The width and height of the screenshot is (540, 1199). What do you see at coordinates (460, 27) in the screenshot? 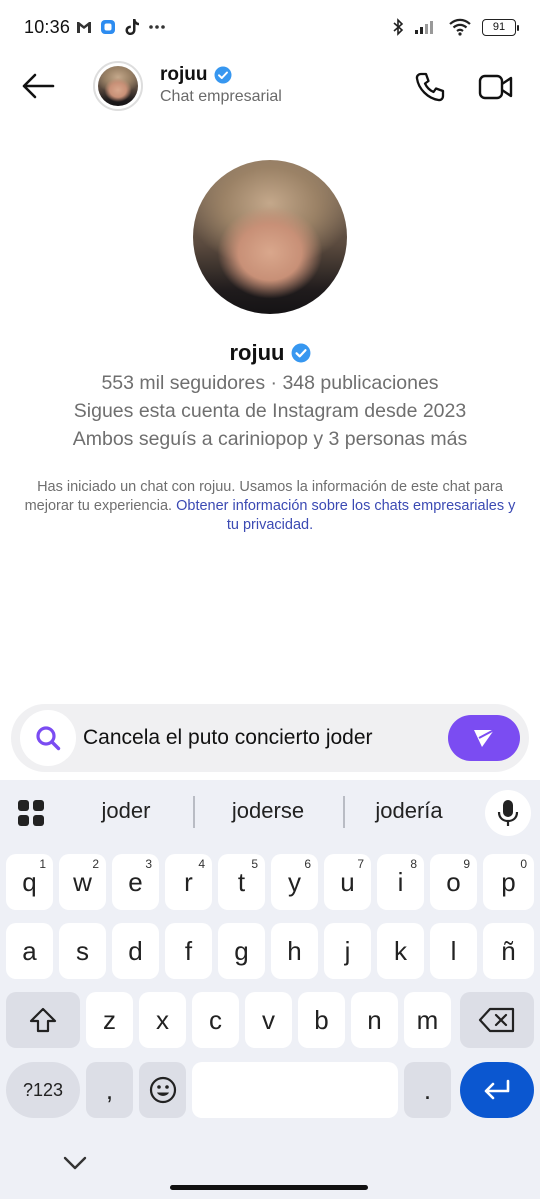
I see `wifi-icon` at bounding box center [460, 27].